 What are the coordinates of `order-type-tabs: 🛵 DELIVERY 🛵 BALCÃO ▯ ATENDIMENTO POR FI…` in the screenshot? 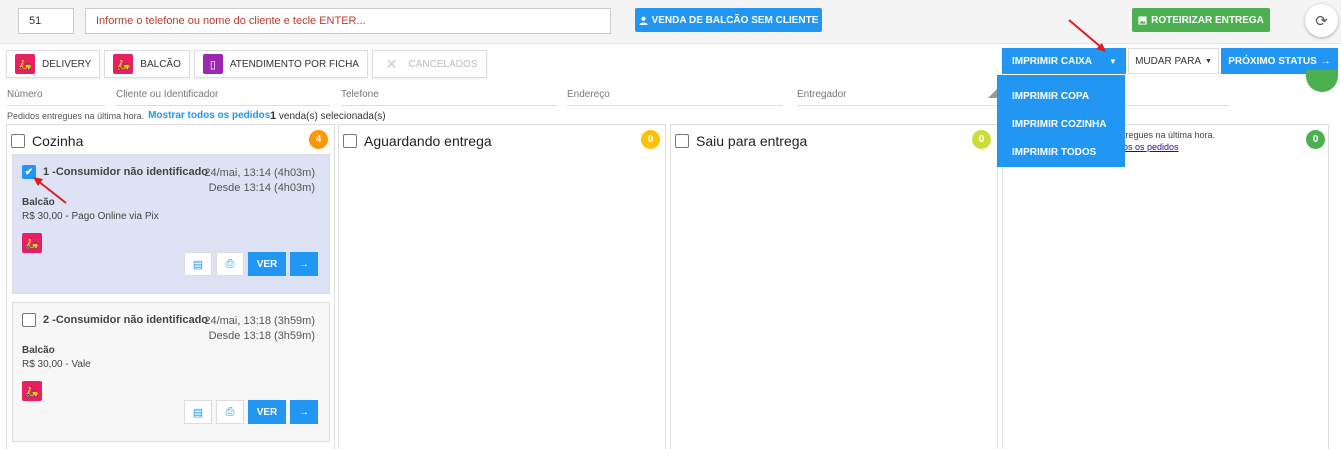 It's located at (246, 64).